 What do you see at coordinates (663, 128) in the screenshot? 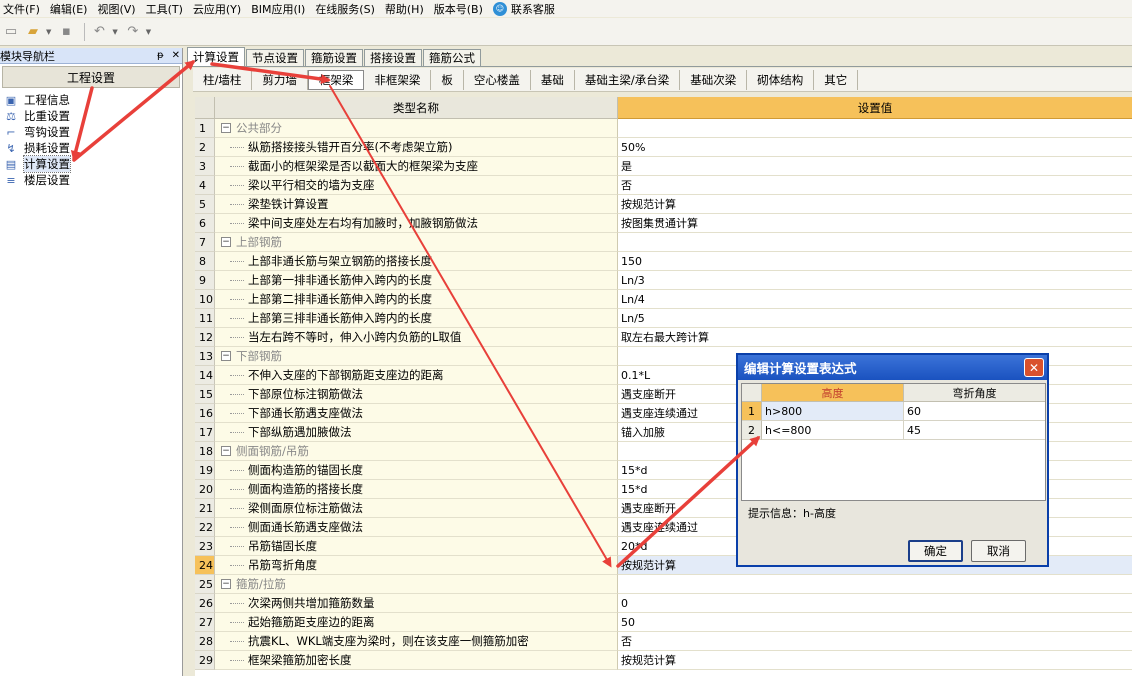
I see `table-row: 1− 公共部分` at bounding box center [663, 128].